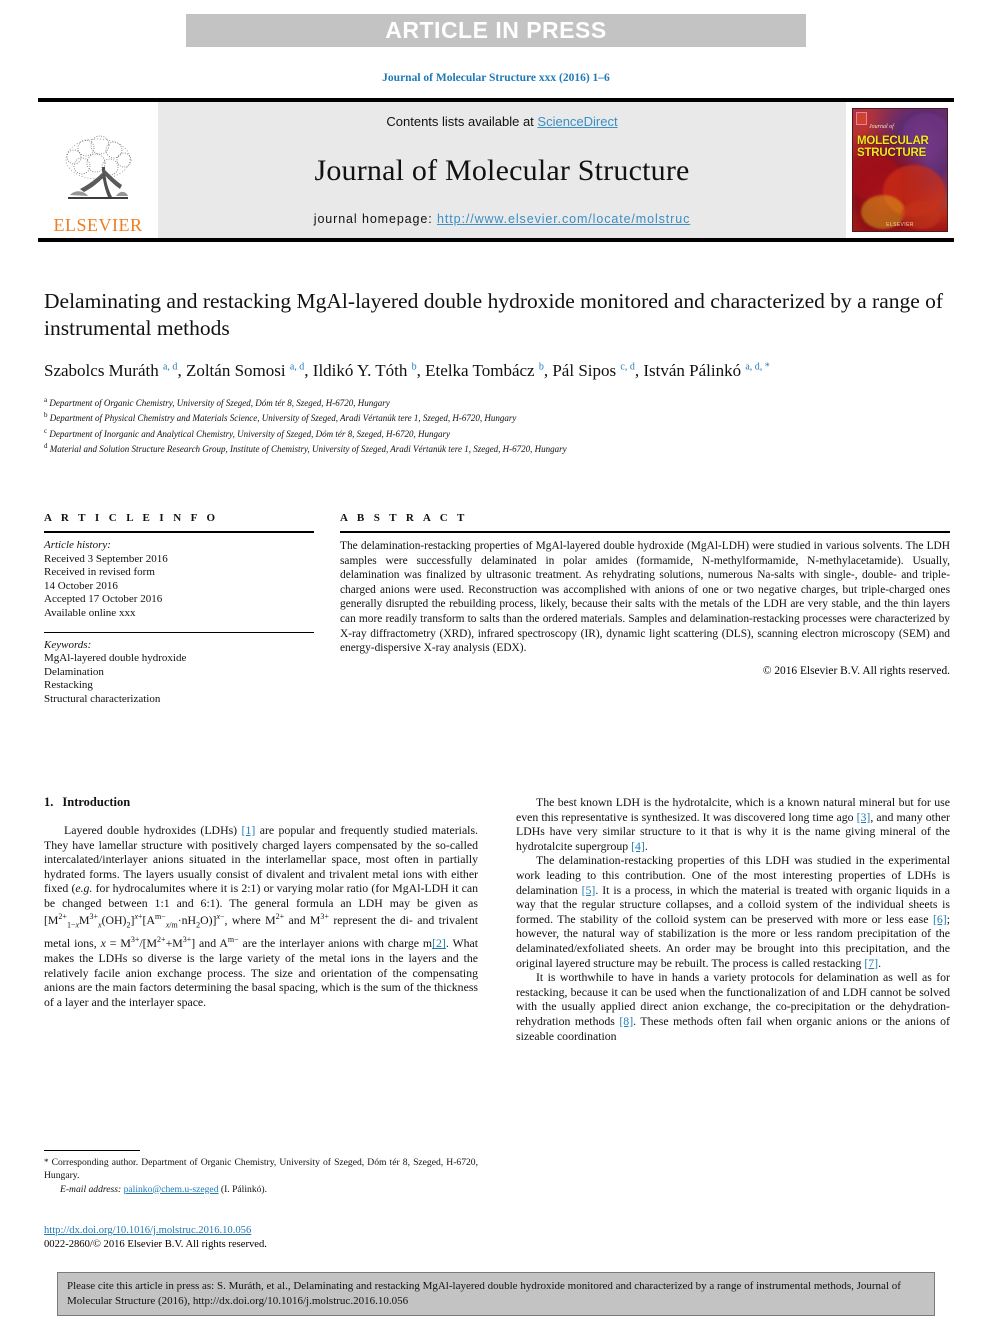 Image resolution: width=992 pixels, height=1323 pixels. I want to click on article-history-label: Article history:, so click(77, 545).